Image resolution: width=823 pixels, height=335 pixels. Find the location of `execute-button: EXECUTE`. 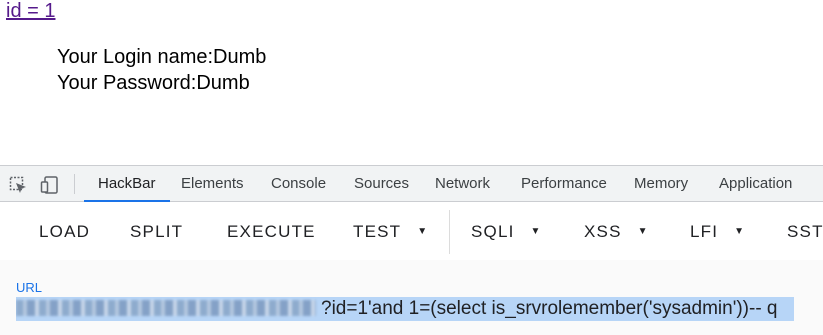

execute-button: EXECUTE is located at coordinates (271, 232).